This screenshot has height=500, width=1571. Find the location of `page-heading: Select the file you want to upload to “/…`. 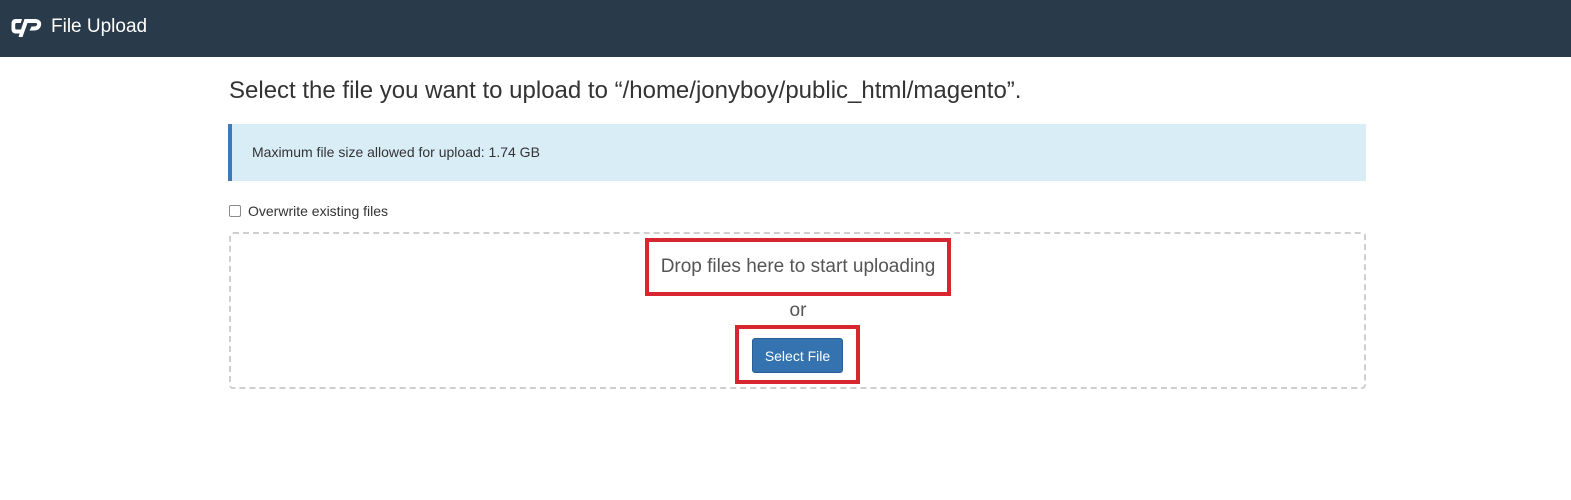

page-heading: Select the file you want to upload to “/… is located at coordinates (625, 90).